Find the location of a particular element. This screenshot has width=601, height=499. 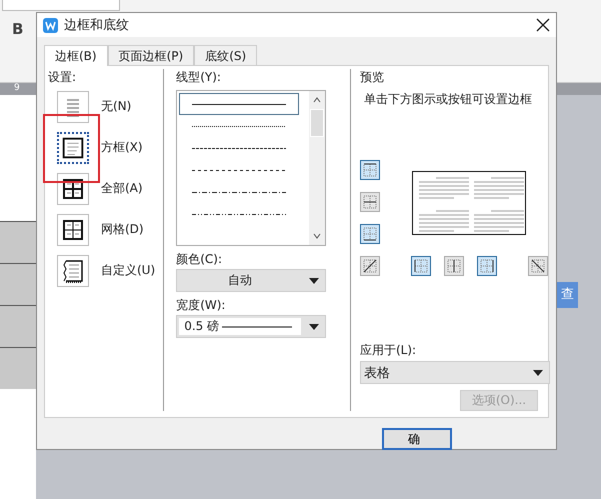

field-label: 应用于(L): is located at coordinates (388, 350).